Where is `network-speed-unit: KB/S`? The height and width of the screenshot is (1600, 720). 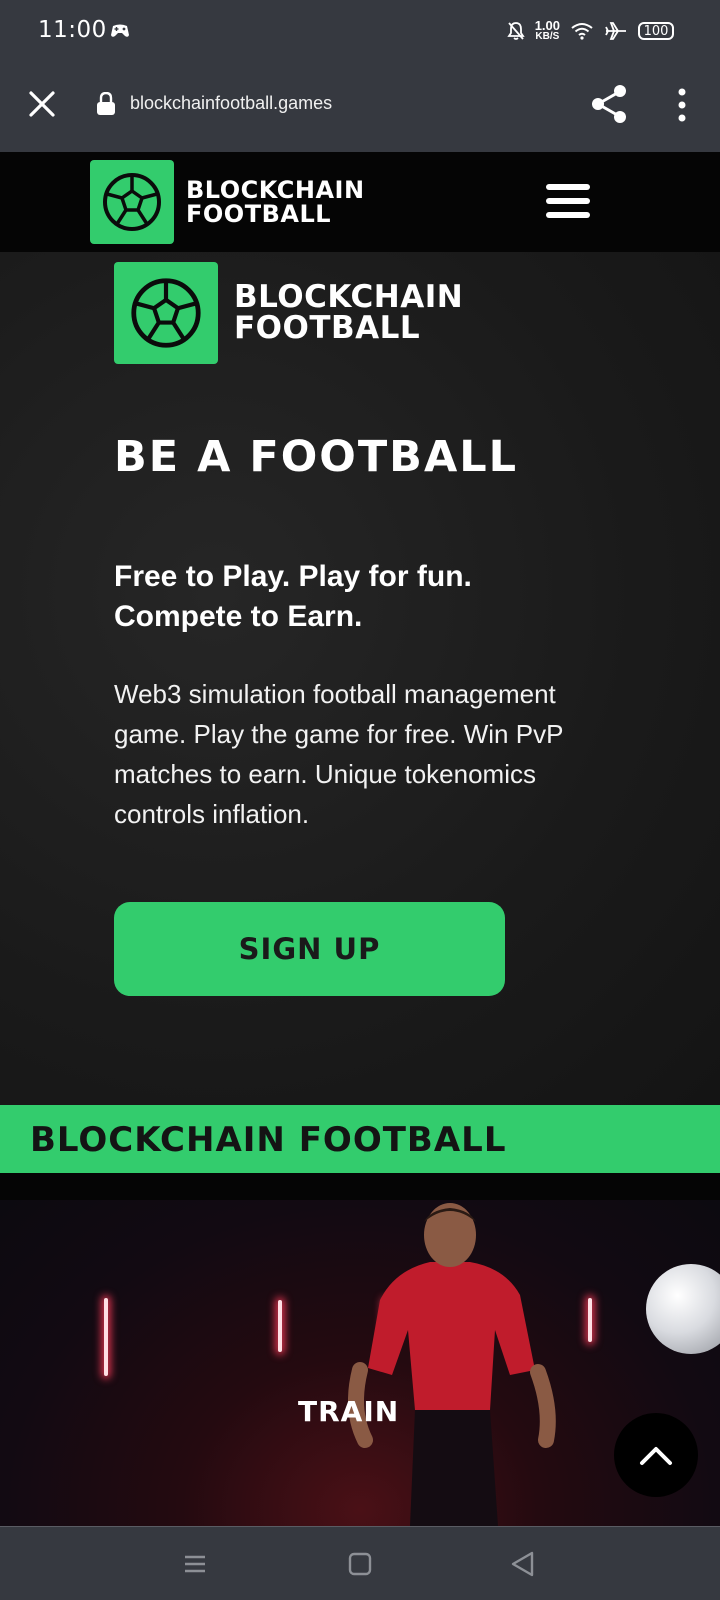 network-speed-unit: KB/S is located at coordinates (547, 36).